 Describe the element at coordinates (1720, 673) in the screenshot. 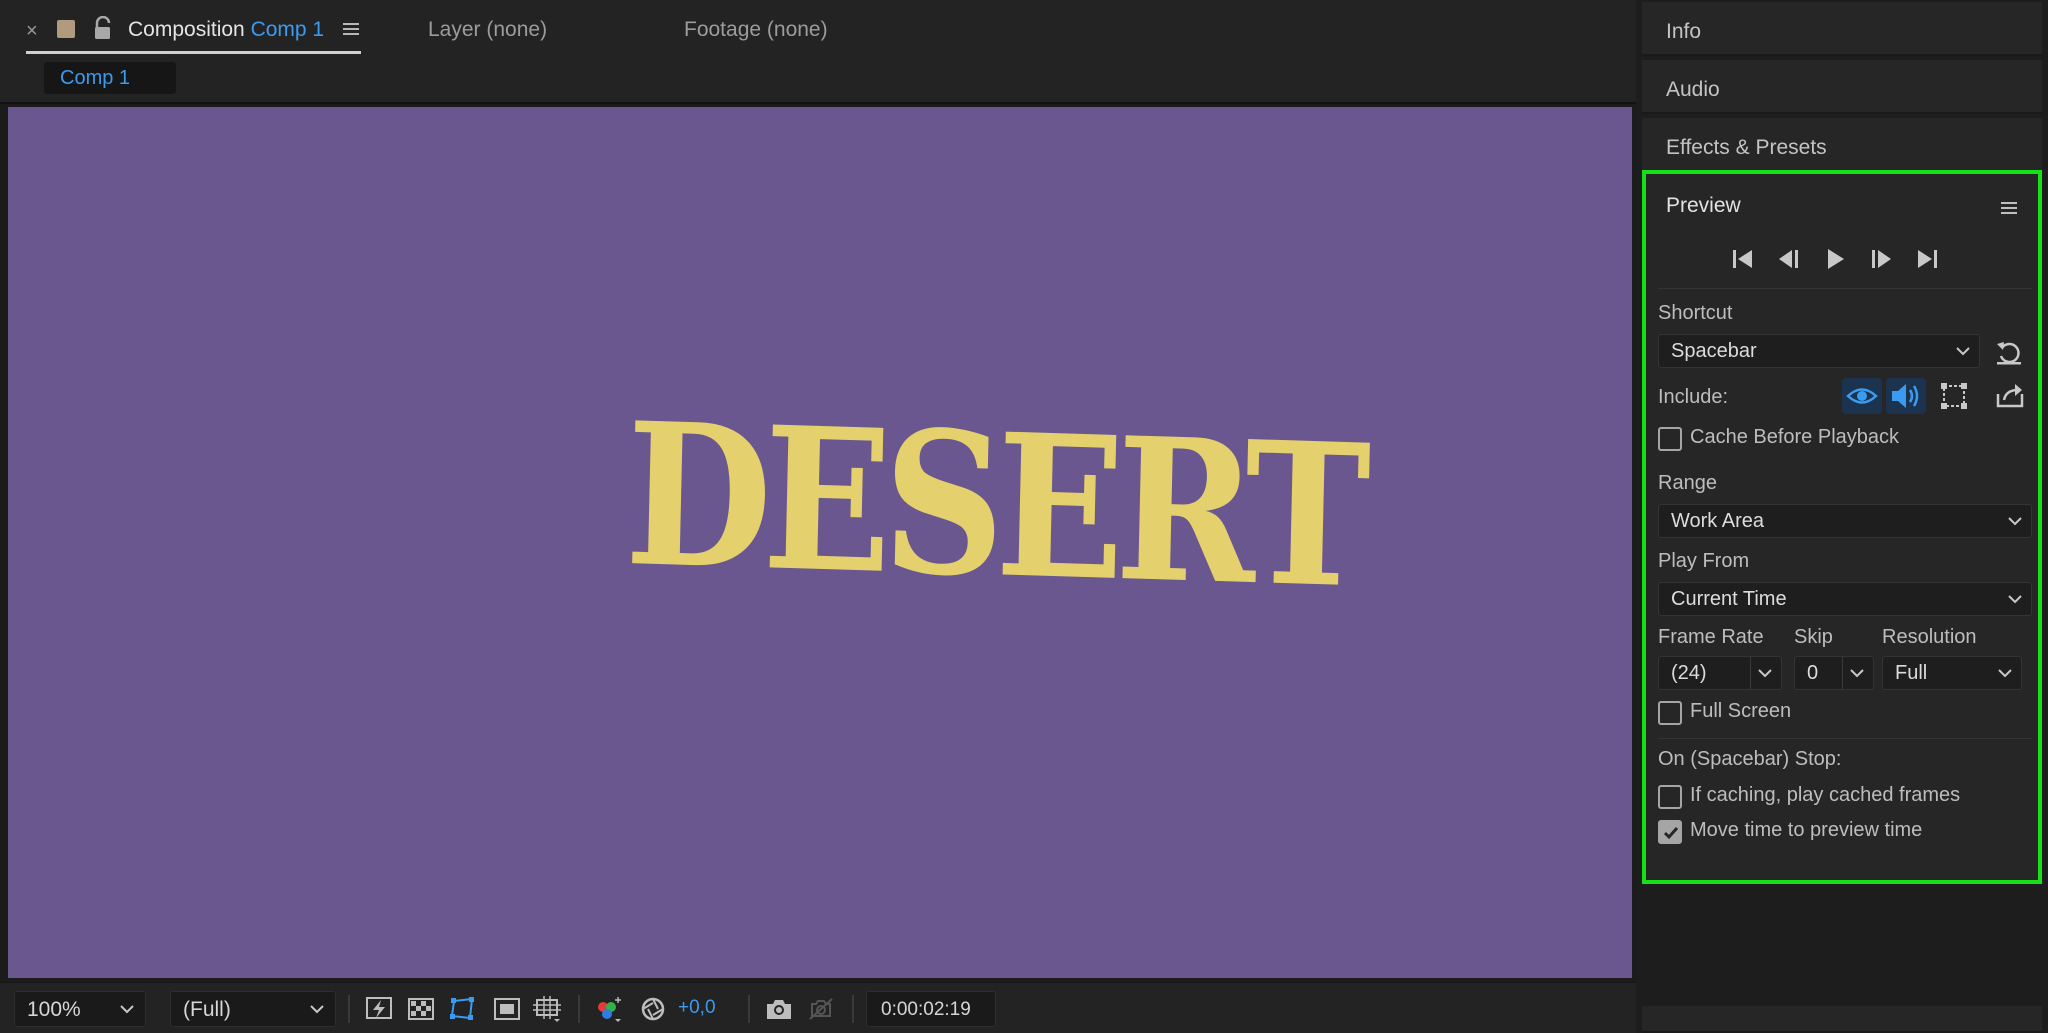

I see `frame-rate-dropdown: (24)` at that location.